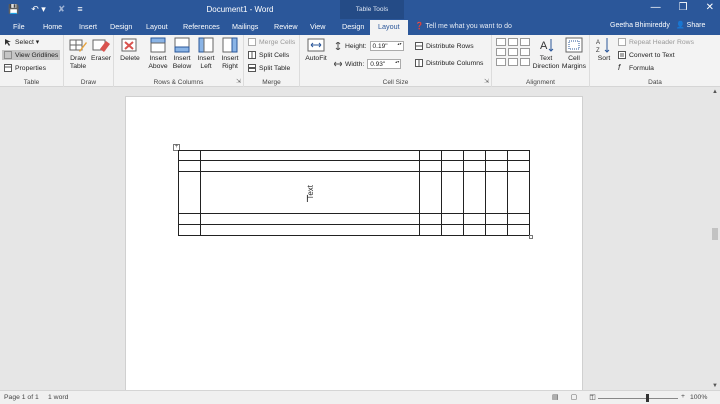  I want to click on print-layout-icon: ▢, so click(574, 397).